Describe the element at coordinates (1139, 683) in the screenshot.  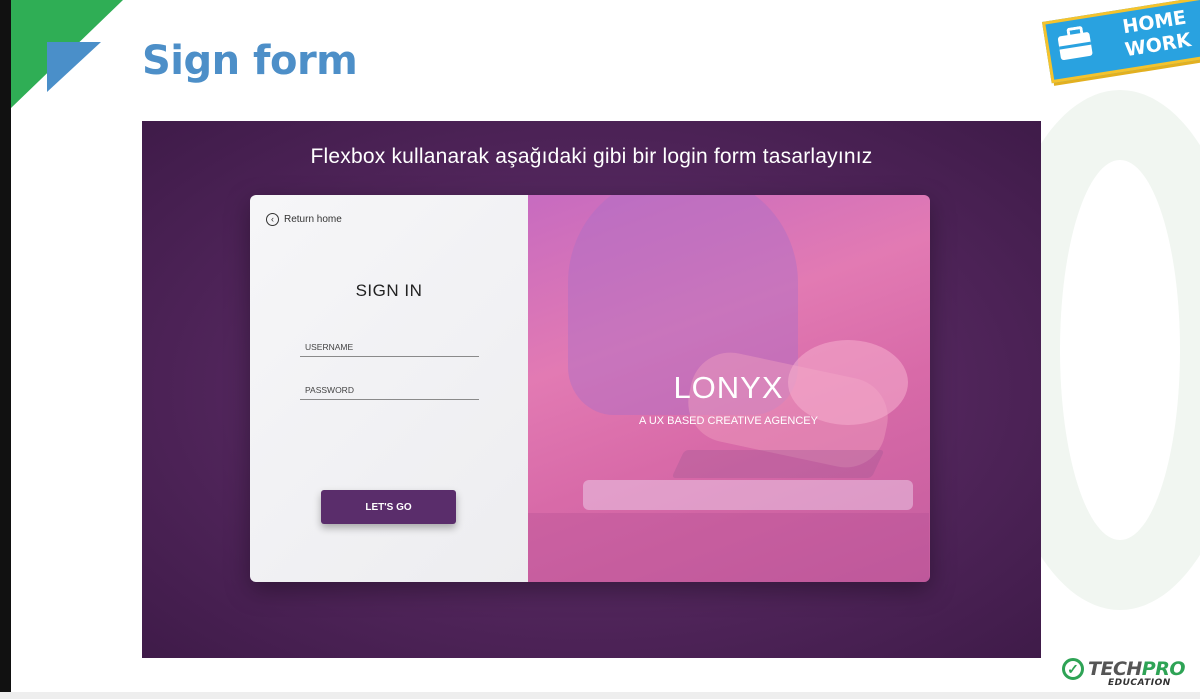
I see `logo-subtitle: EDUCATION` at that location.